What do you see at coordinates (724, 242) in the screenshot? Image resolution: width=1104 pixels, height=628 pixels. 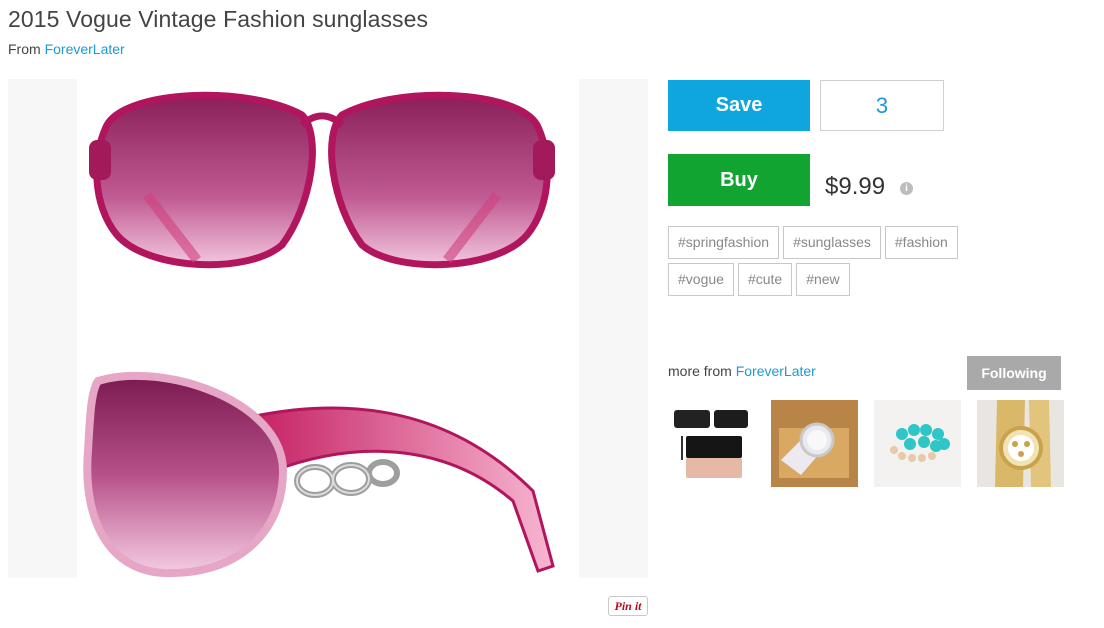 I see `tag-springfashion: #springfashion` at bounding box center [724, 242].